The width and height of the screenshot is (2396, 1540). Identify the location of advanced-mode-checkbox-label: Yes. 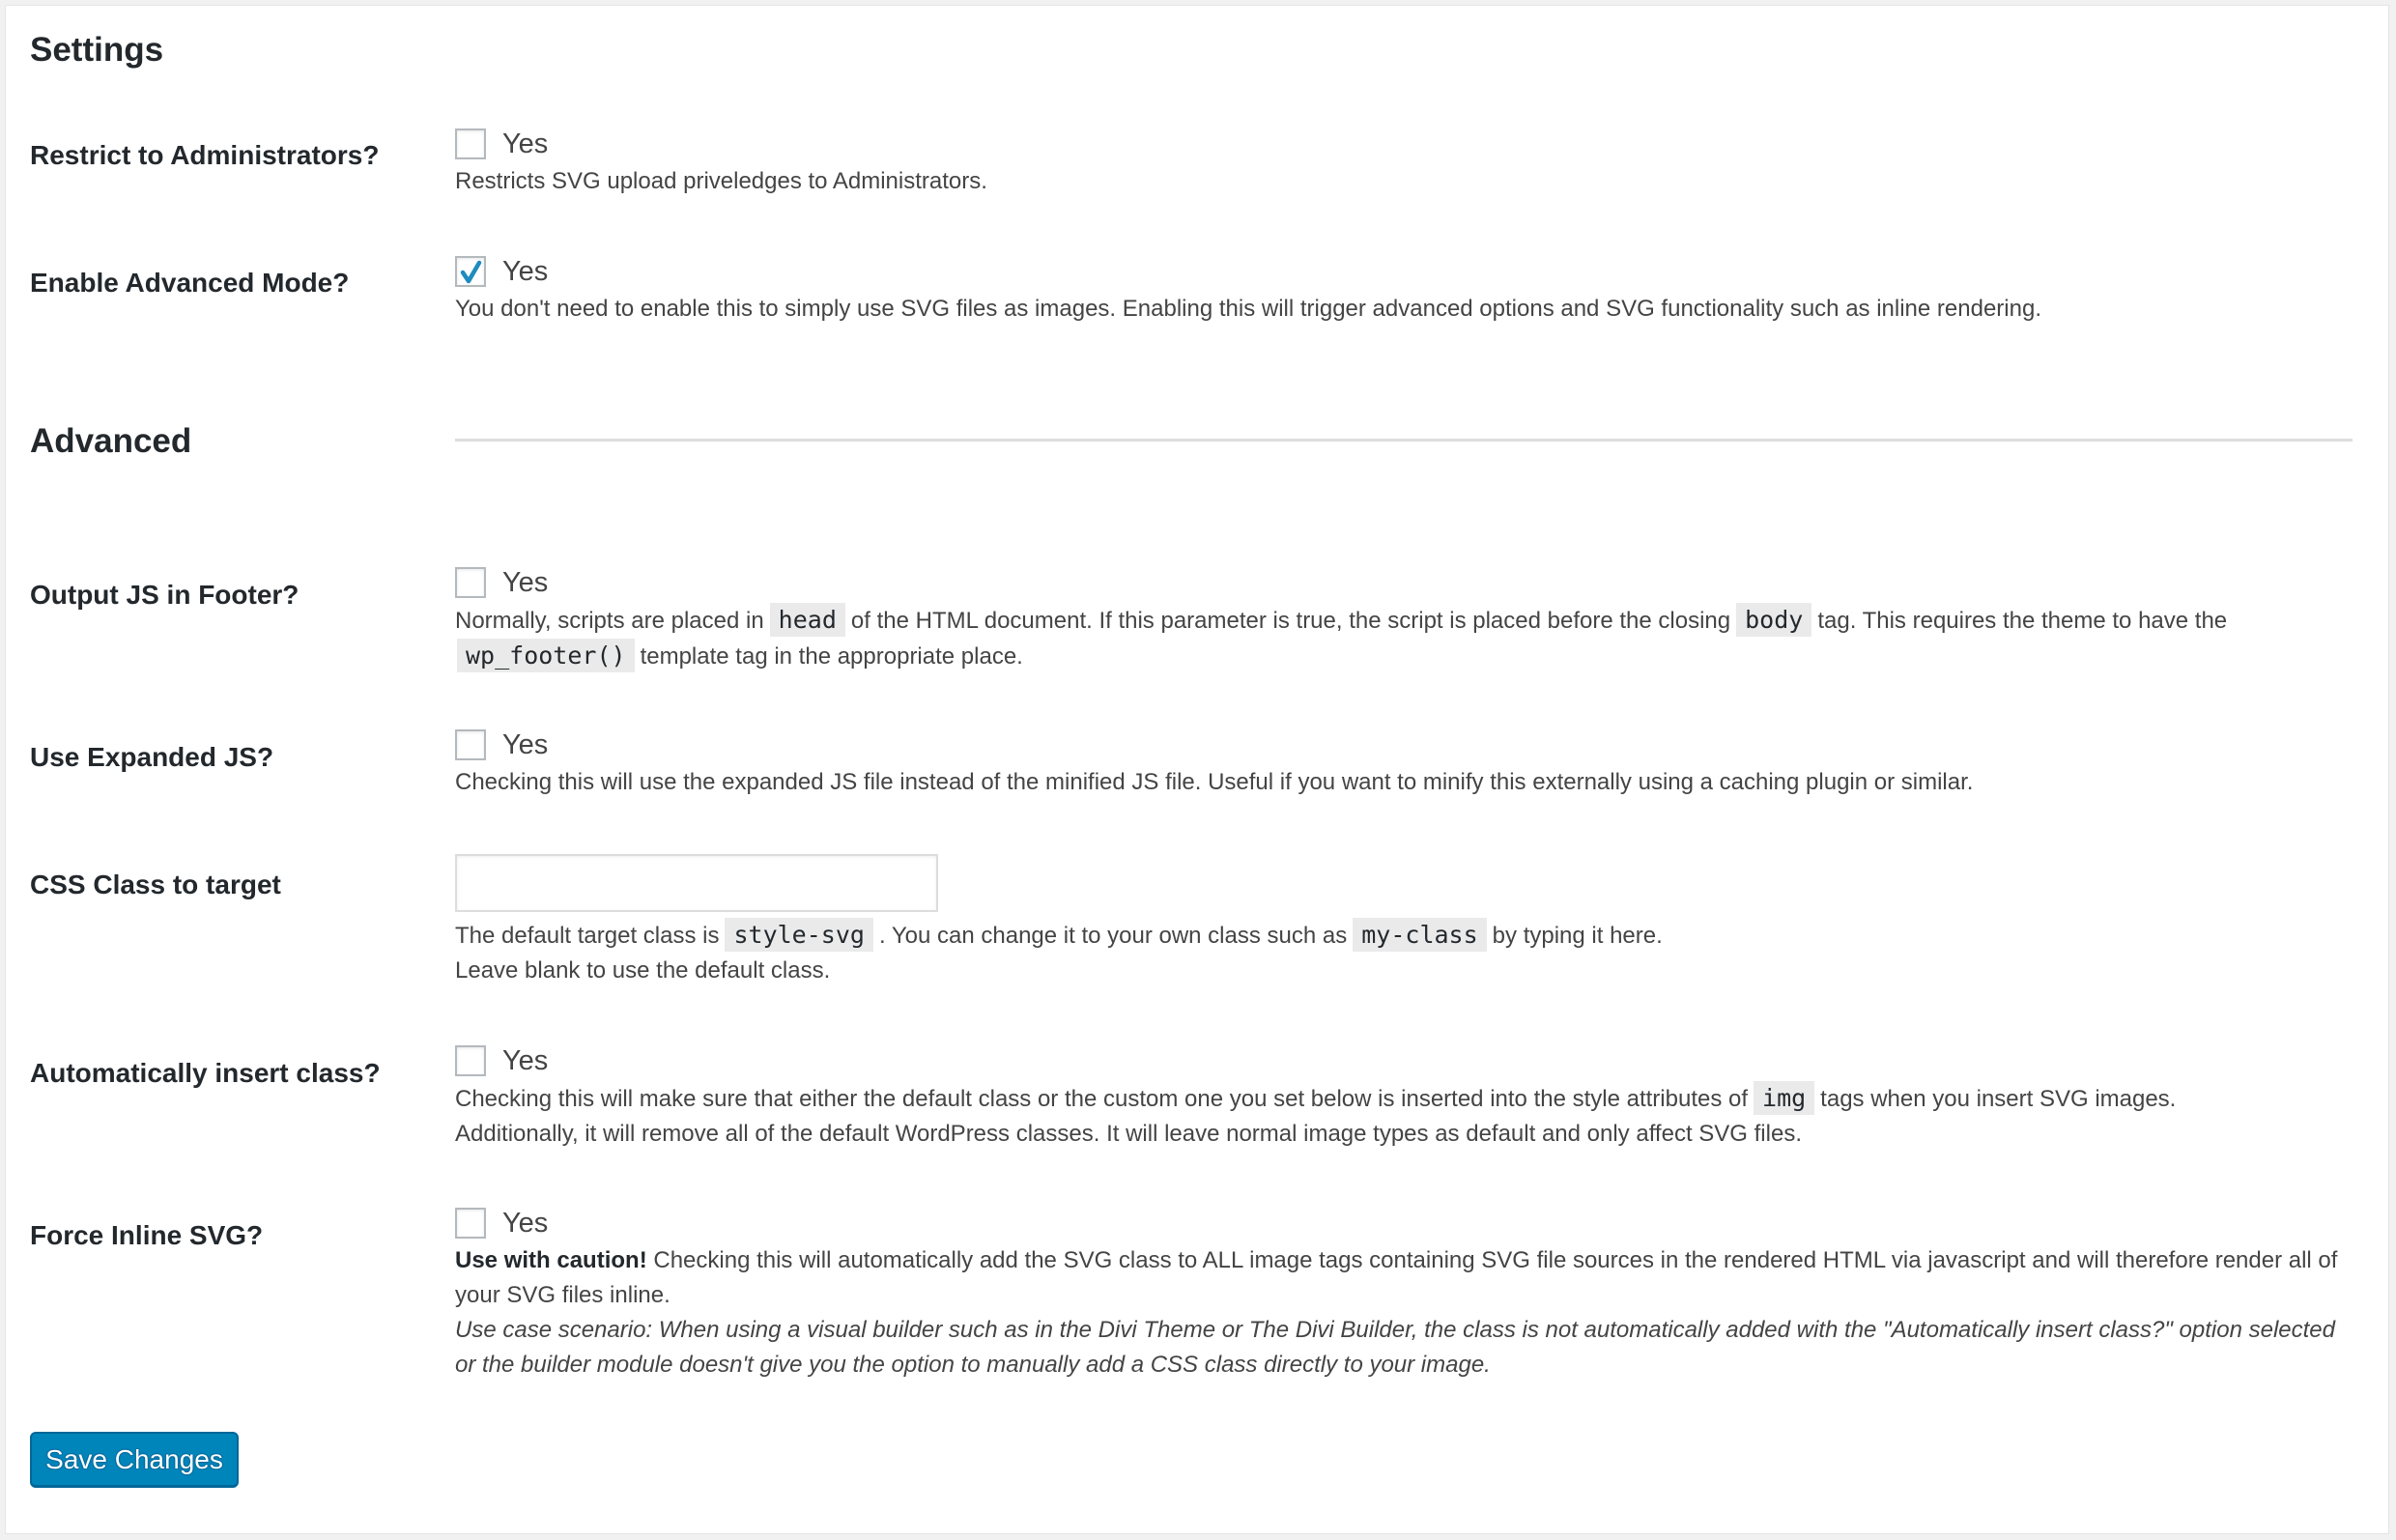
(525, 271).